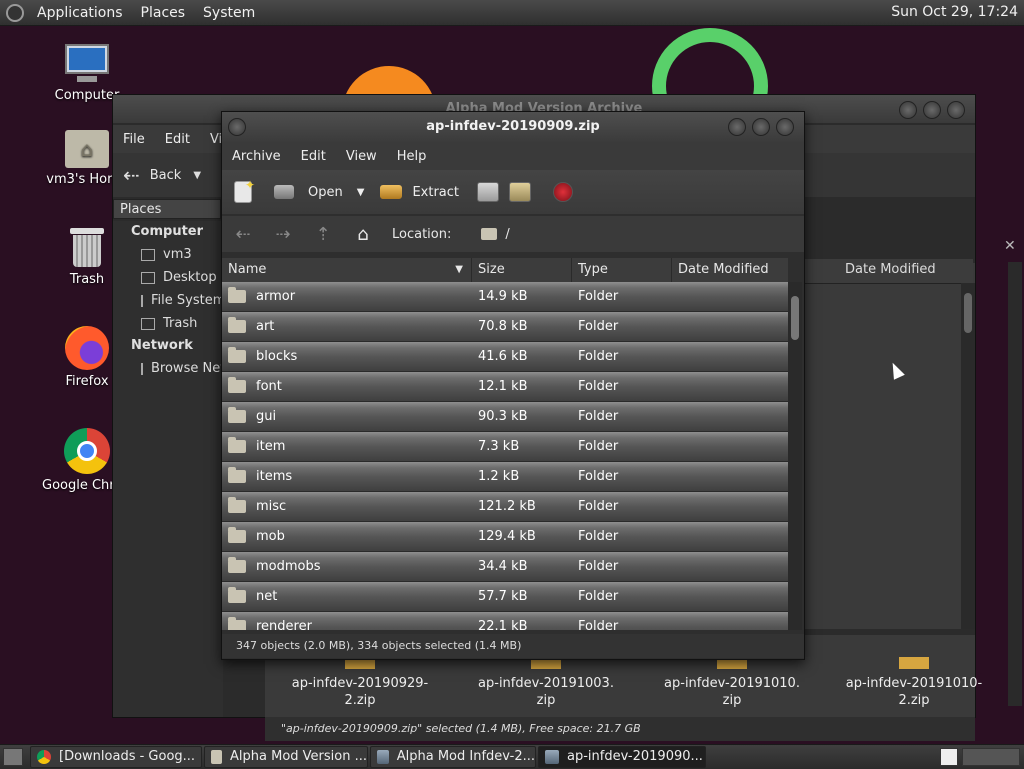 This screenshot has height=769, width=1024. I want to click on table-row: art 70.8 kB Folder, so click(505, 327).